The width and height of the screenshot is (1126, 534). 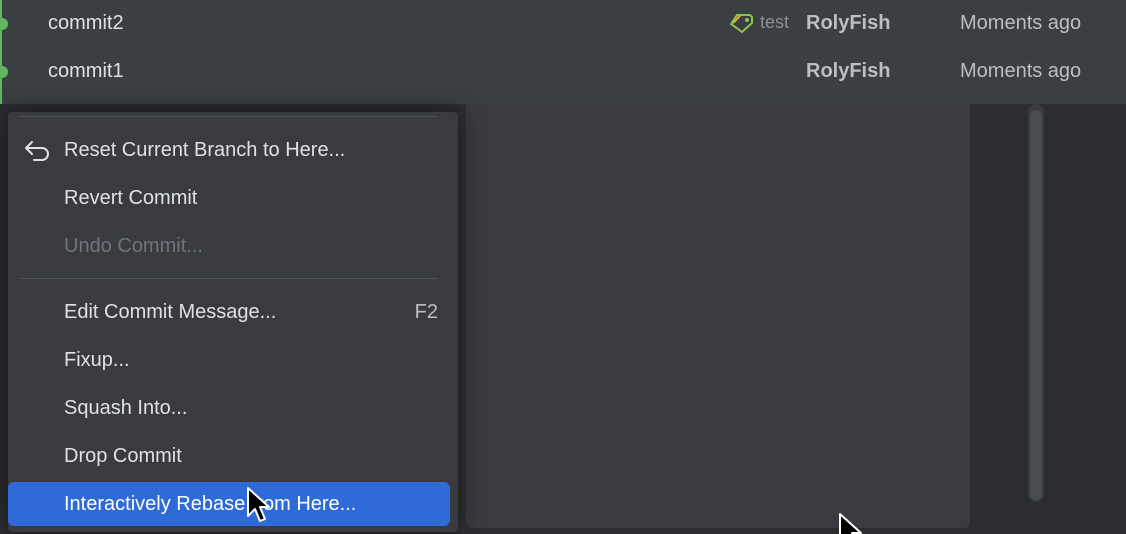 What do you see at coordinates (131, 198) in the screenshot?
I see `menu-item-label: Revert Commit` at bounding box center [131, 198].